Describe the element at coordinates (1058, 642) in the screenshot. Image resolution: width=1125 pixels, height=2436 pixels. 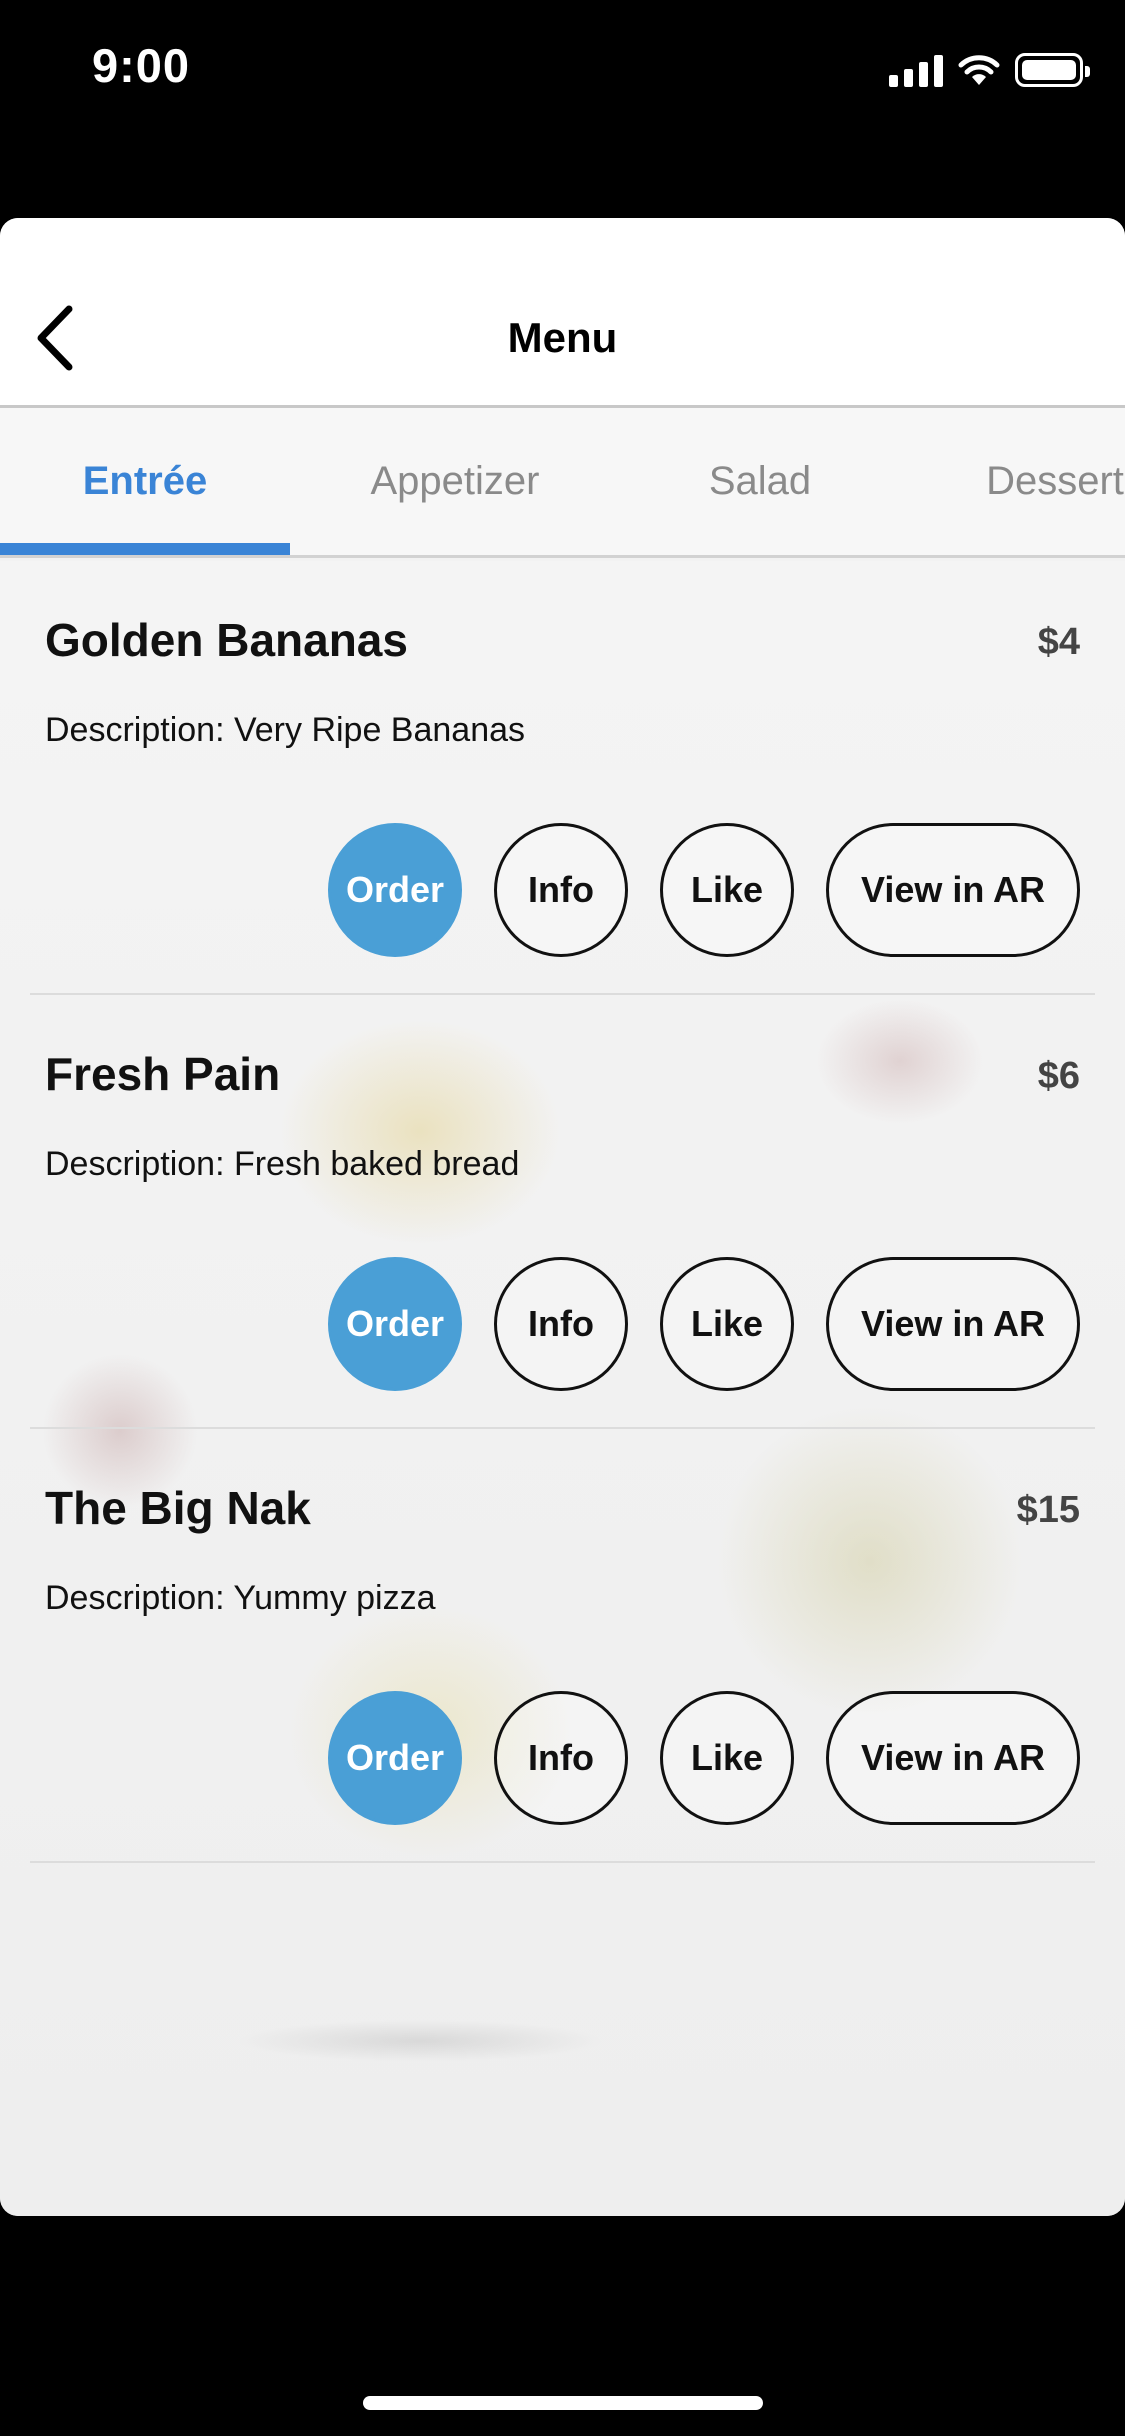
I see `item-price: $4` at that location.